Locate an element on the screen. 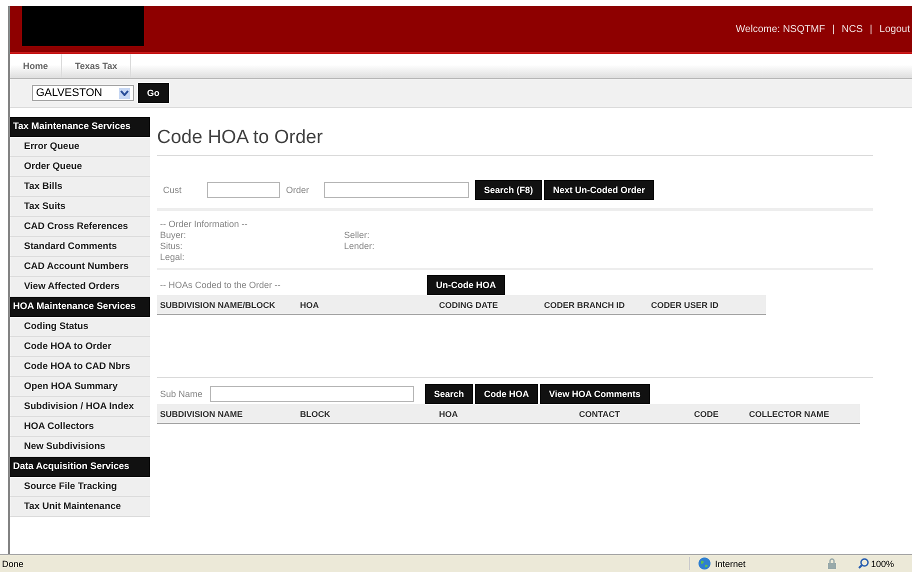  info-label: Lender: is located at coordinates (360, 246).